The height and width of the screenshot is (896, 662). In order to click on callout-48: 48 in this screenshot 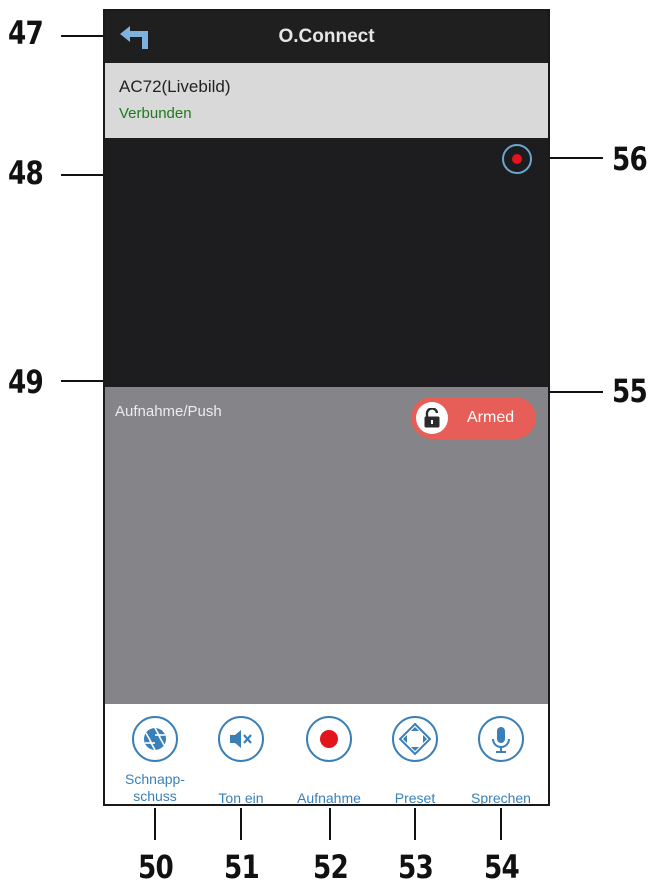, I will do `click(26, 173)`.